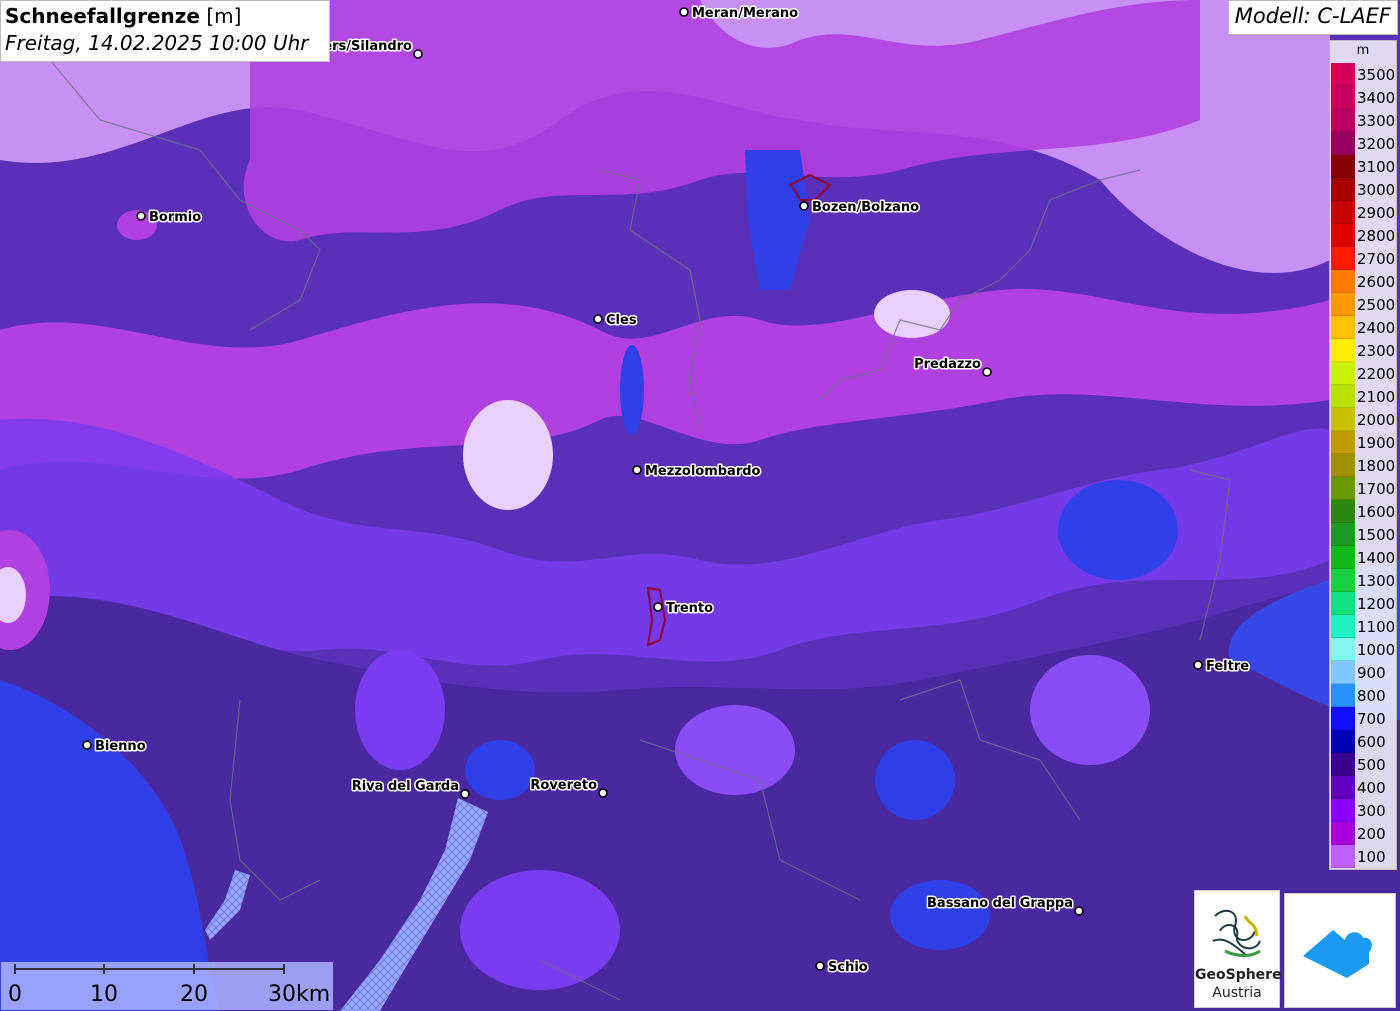 The image size is (1400, 1011). Describe the element at coordinates (1376, 604) in the screenshot. I see `legend-label: 1200` at that location.